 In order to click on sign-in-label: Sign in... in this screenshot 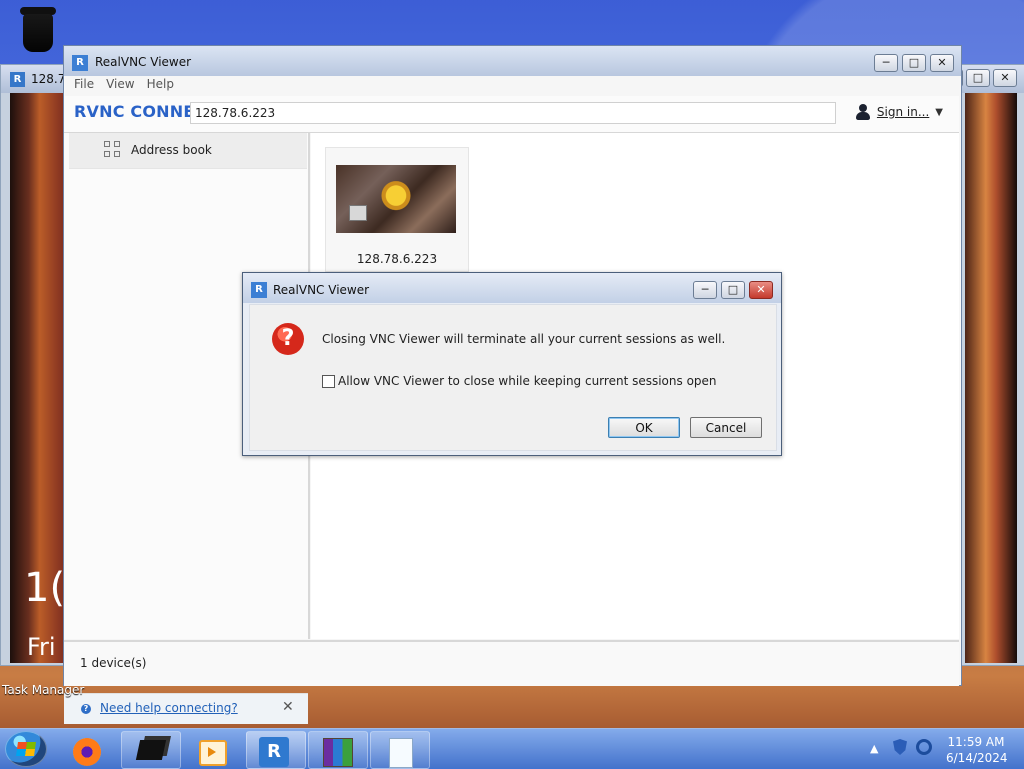, I will do `click(903, 112)`.